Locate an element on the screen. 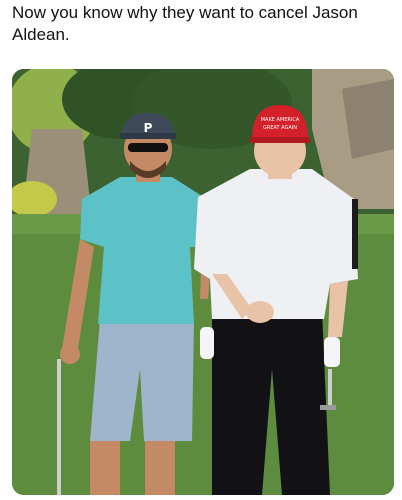 This screenshot has height=500, width=402. cap-right-text-line2: GREAT AGAIN is located at coordinates (280, 128).